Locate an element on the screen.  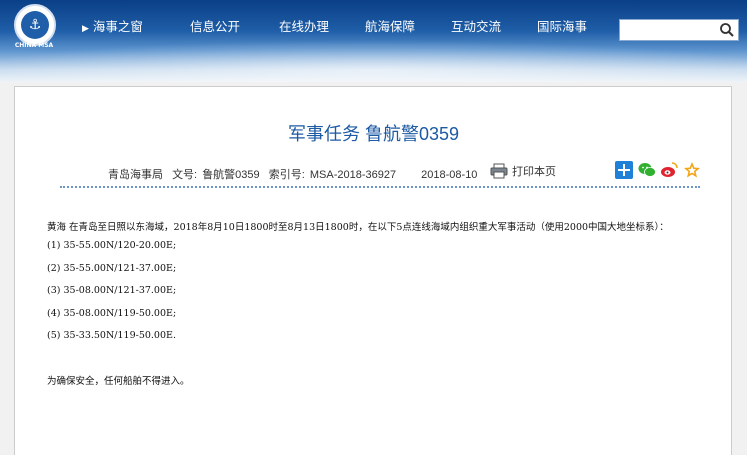
print-button: 打印本页 is located at coordinates (523, 171).